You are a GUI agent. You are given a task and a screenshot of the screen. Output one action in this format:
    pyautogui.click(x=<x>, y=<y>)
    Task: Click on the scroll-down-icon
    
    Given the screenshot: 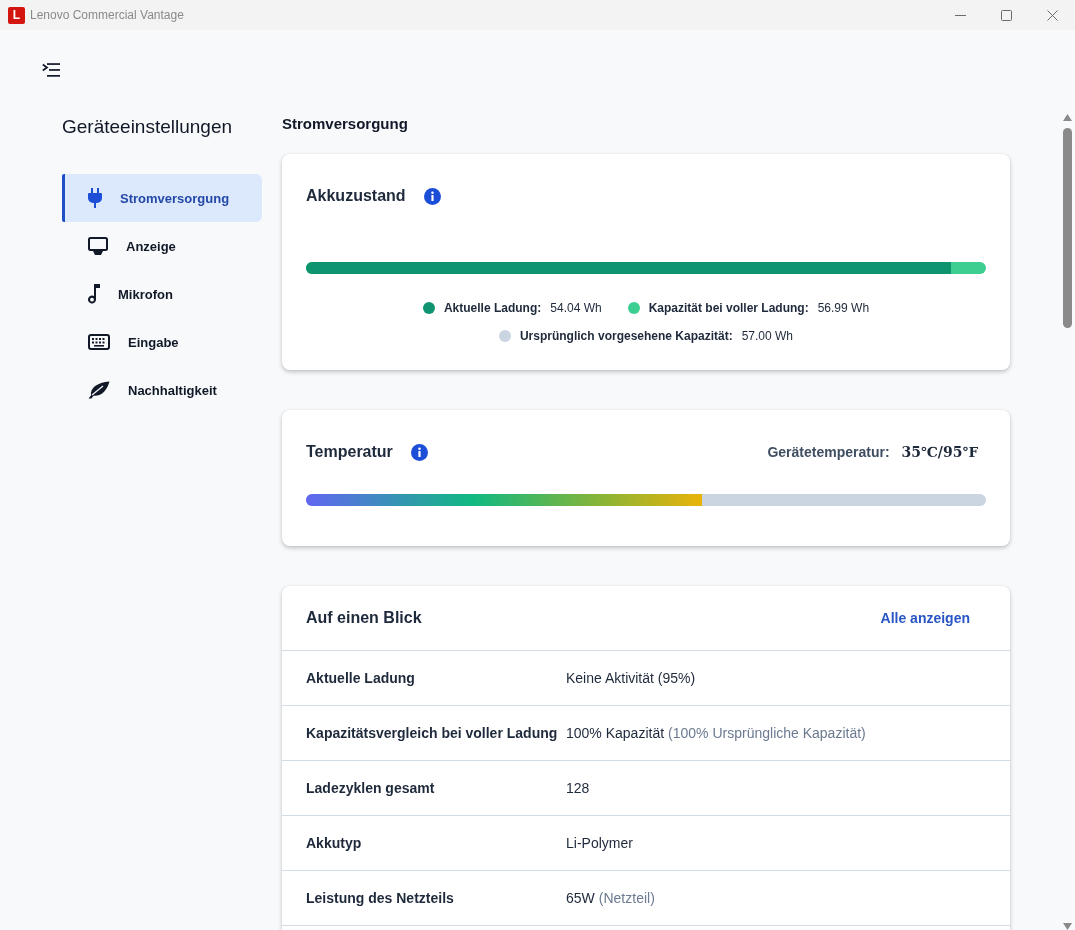 What is the action you would take?
    pyautogui.click(x=1067, y=926)
    